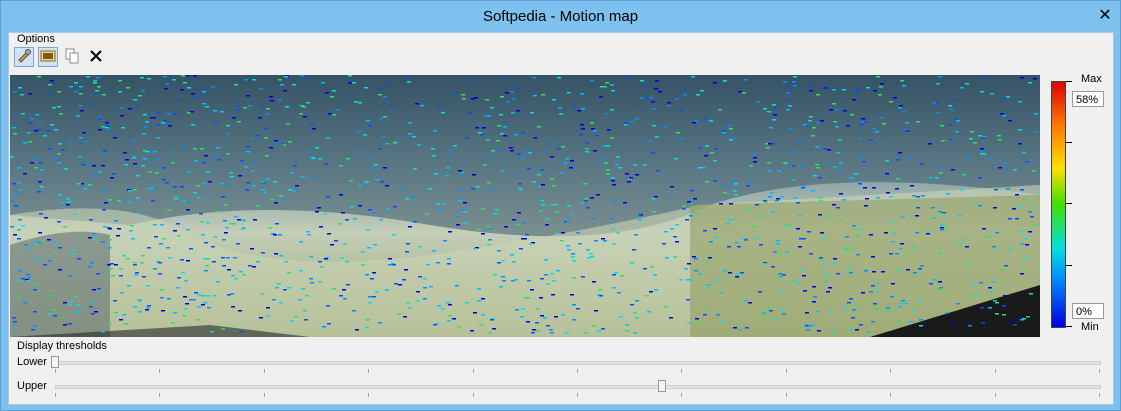  Describe the element at coordinates (1105, 16) in the screenshot. I see `close-button: ✕` at that location.